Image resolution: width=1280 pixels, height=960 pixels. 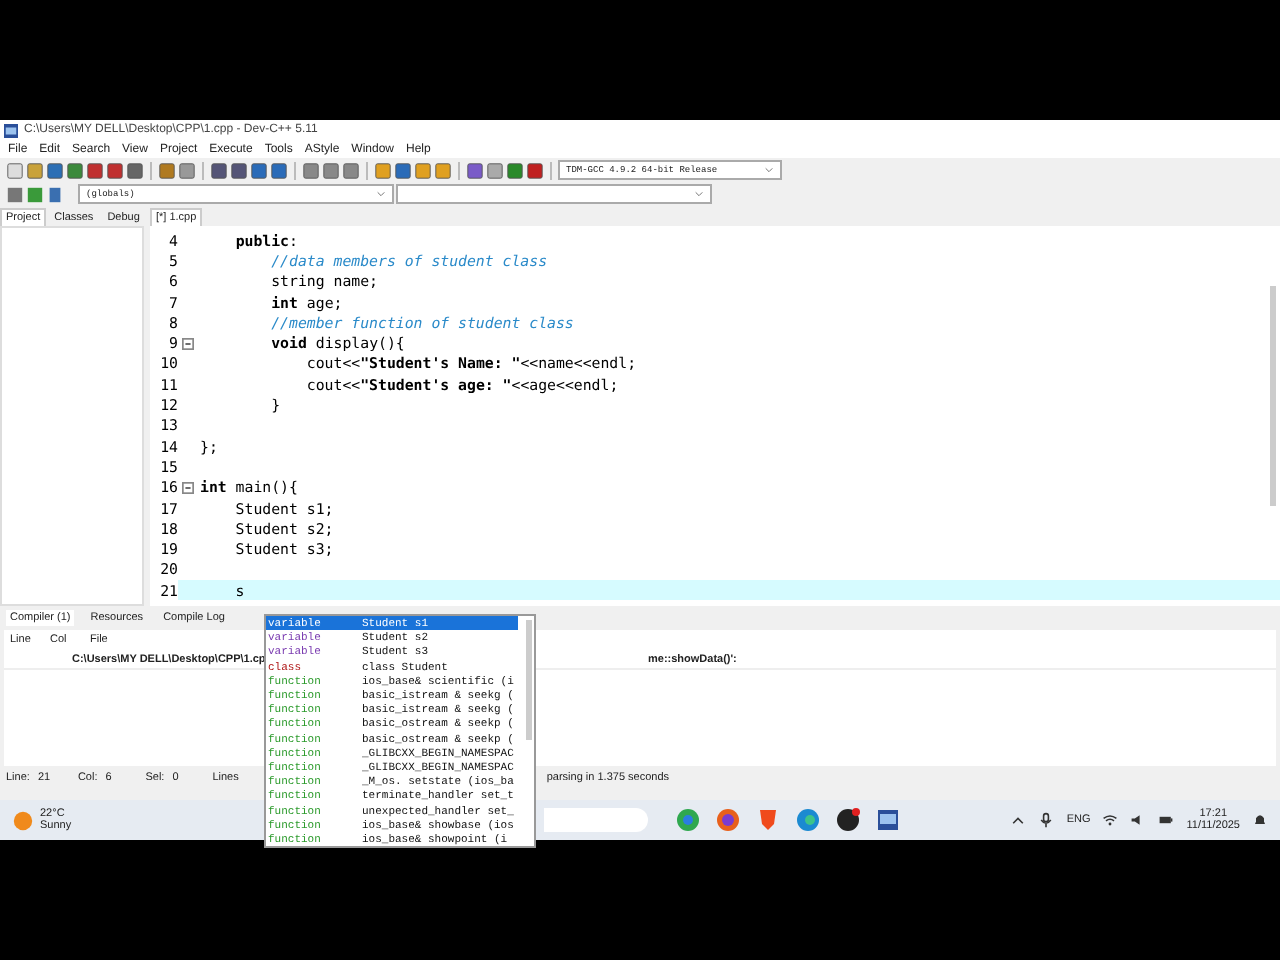 I want to click on shield-icon, so click(x=767, y=820).